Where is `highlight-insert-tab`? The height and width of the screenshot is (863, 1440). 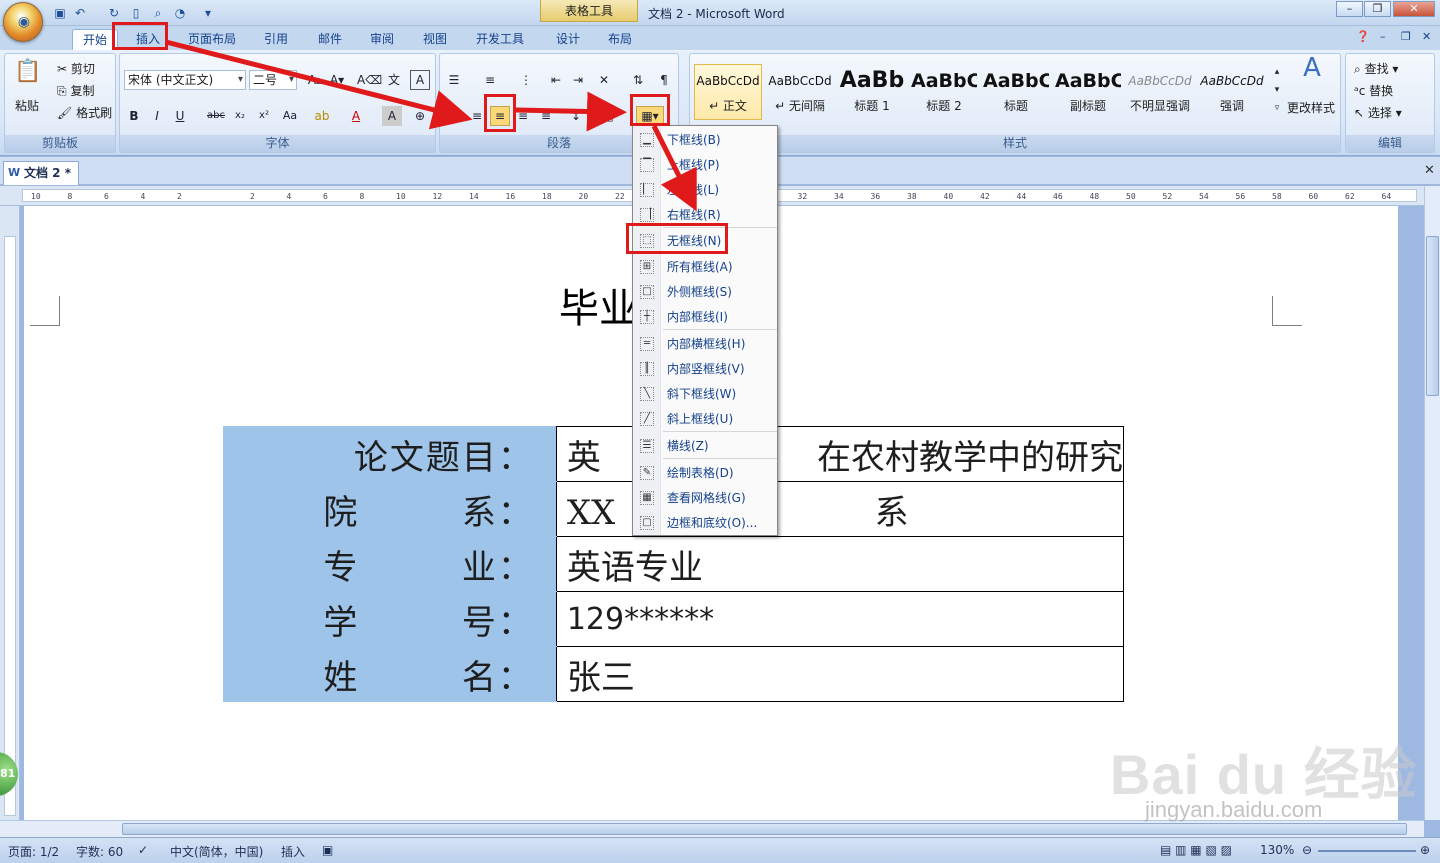 highlight-insert-tab is located at coordinates (140, 36).